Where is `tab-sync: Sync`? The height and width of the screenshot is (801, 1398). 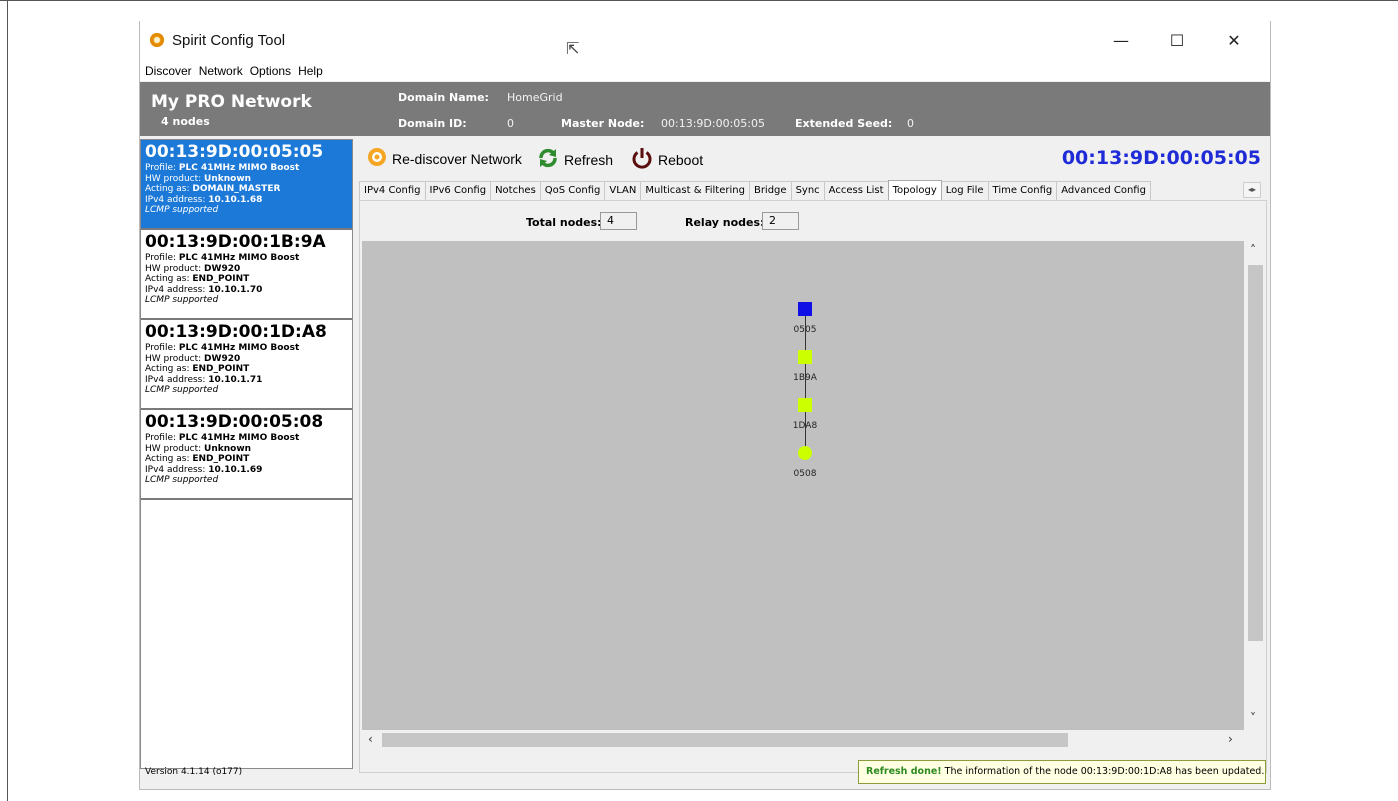
tab-sync: Sync is located at coordinates (807, 190).